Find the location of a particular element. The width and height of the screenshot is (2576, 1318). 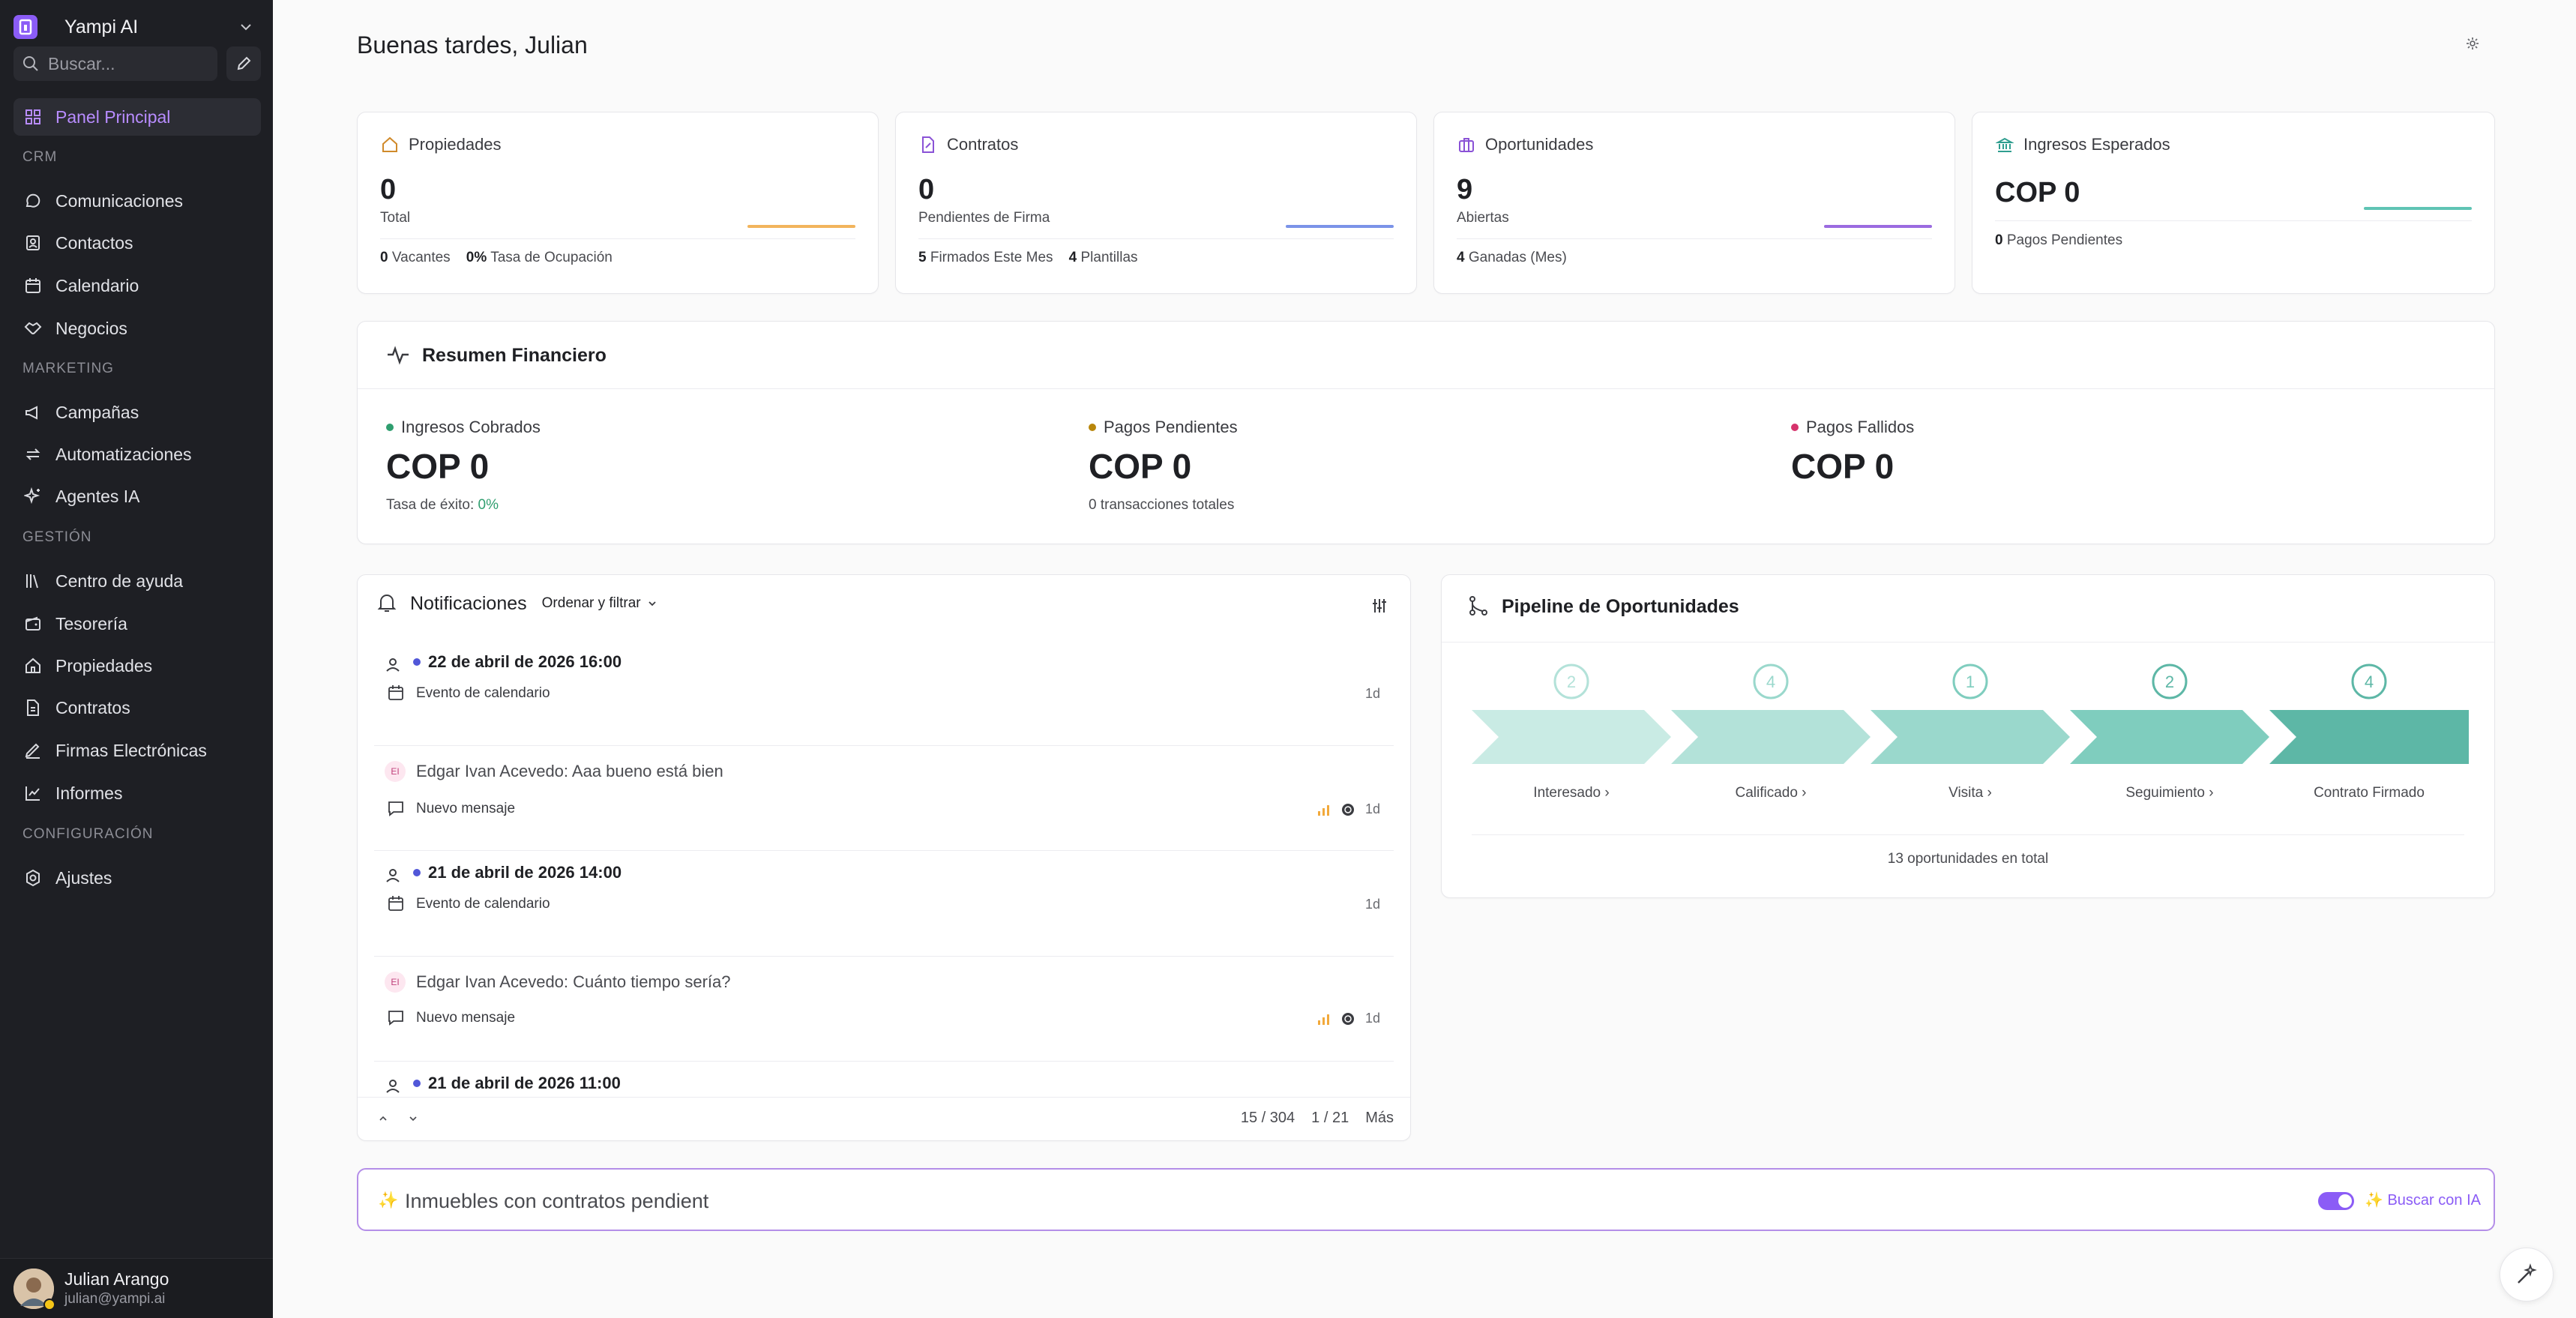

sidebar-item-firmas: Firmas Electrónicas is located at coordinates (137, 751).